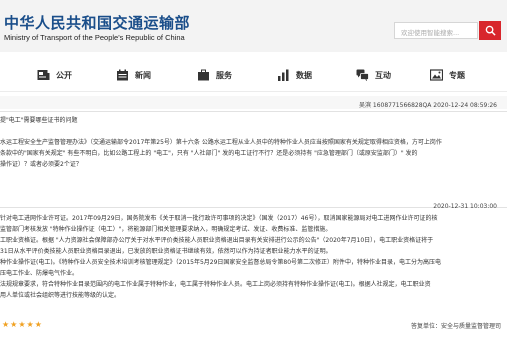 The width and height of the screenshot is (507, 337). I want to click on site-title: 中华人民共和国交通运输部, so click(97, 22).